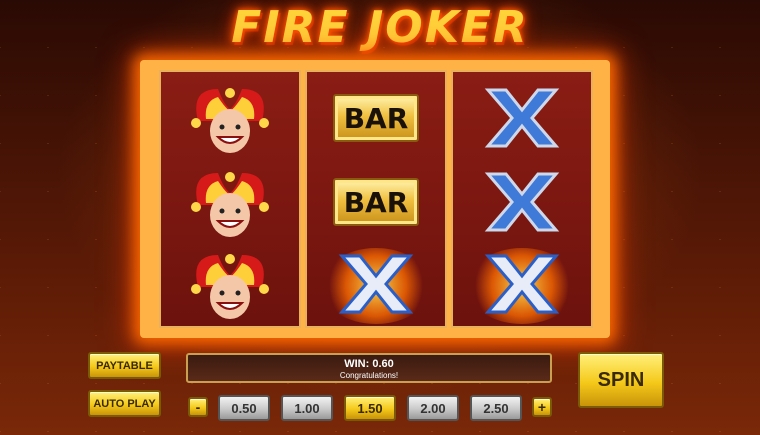  I want to click on win-panel: WIN: 0.60 Congratulations!, so click(369, 368).